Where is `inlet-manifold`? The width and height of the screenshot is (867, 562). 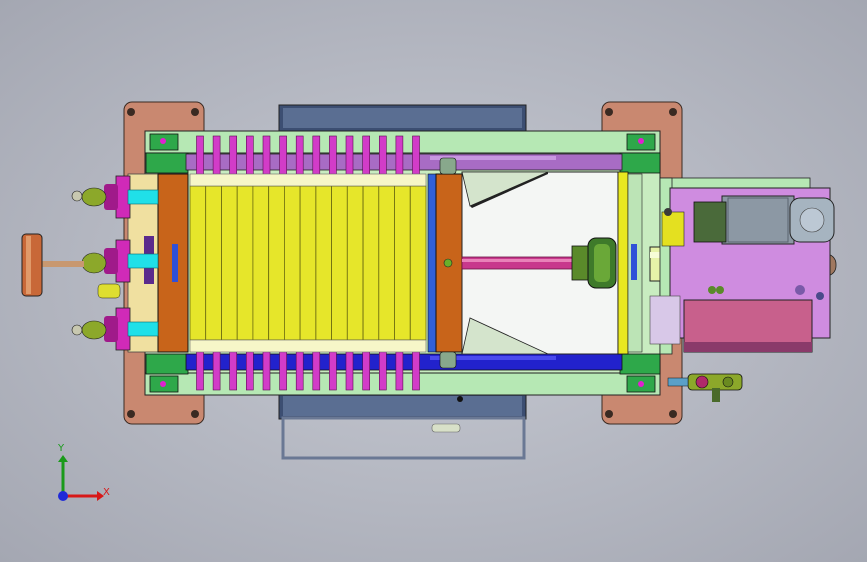
inlet-manifold is located at coordinates (115, 263).